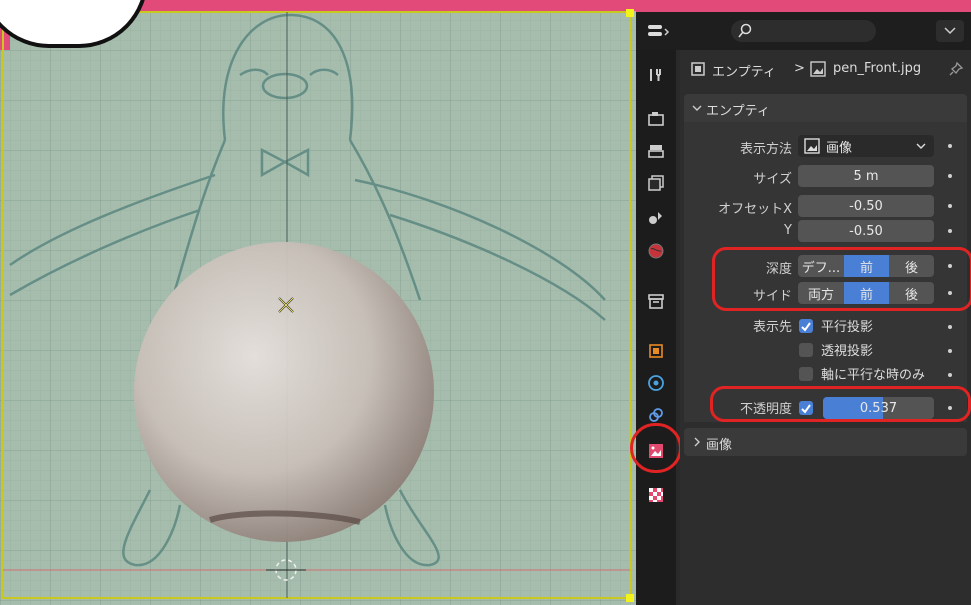 The image size is (971, 605). I want to click on tool-icon, so click(655, 75).